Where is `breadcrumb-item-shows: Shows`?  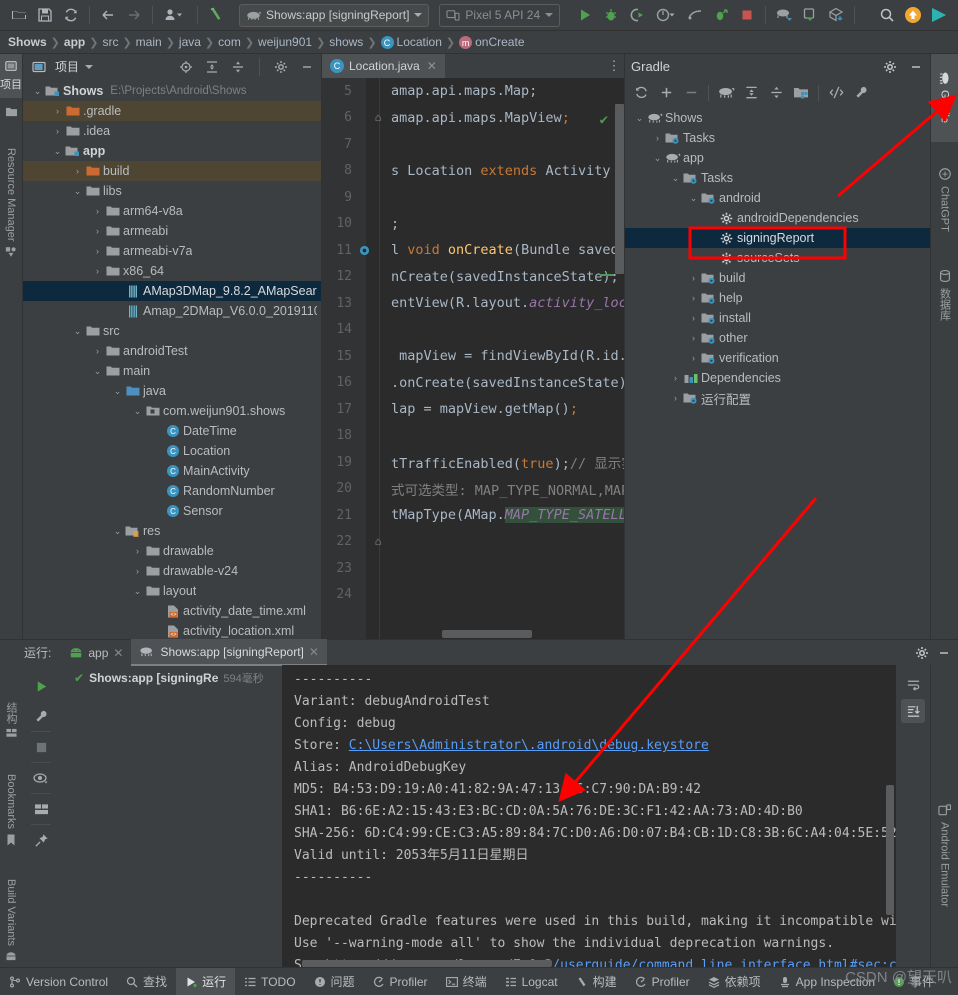
breadcrumb-item-shows: Shows is located at coordinates (27, 42).